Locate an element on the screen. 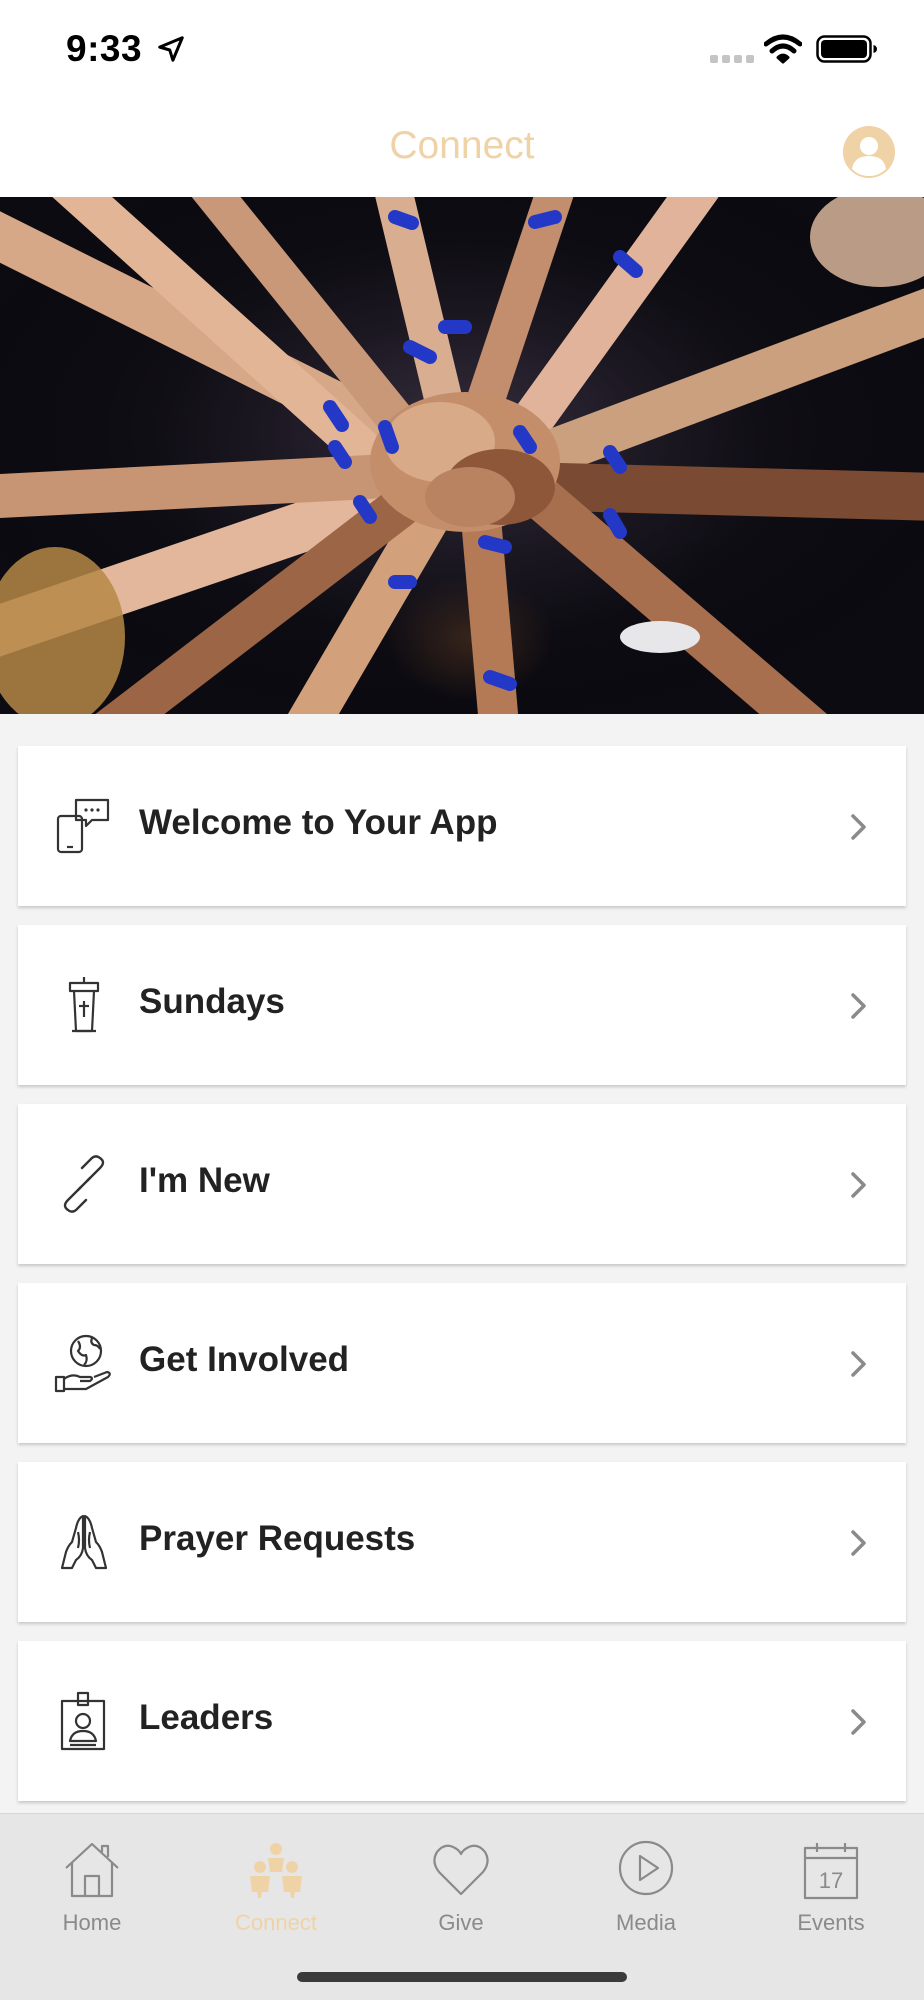 This screenshot has height=2000, width=924. user-avatar-icon is located at coordinates (869, 152).